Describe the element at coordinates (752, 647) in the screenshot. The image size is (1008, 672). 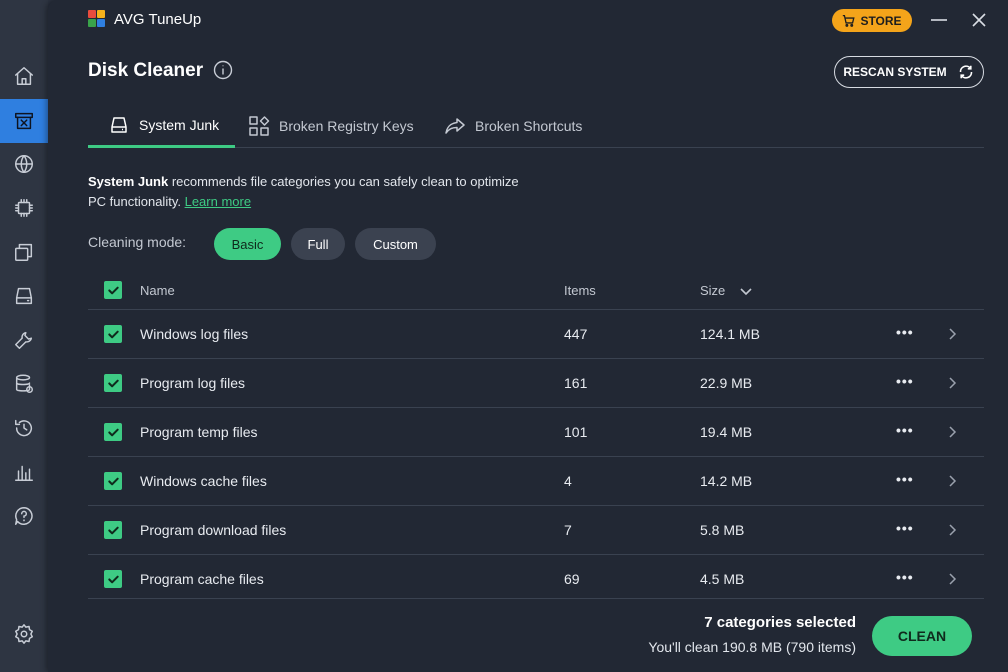
I see `clean-summary-text: You'll clean 190.8 MB (790 items)` at that location.